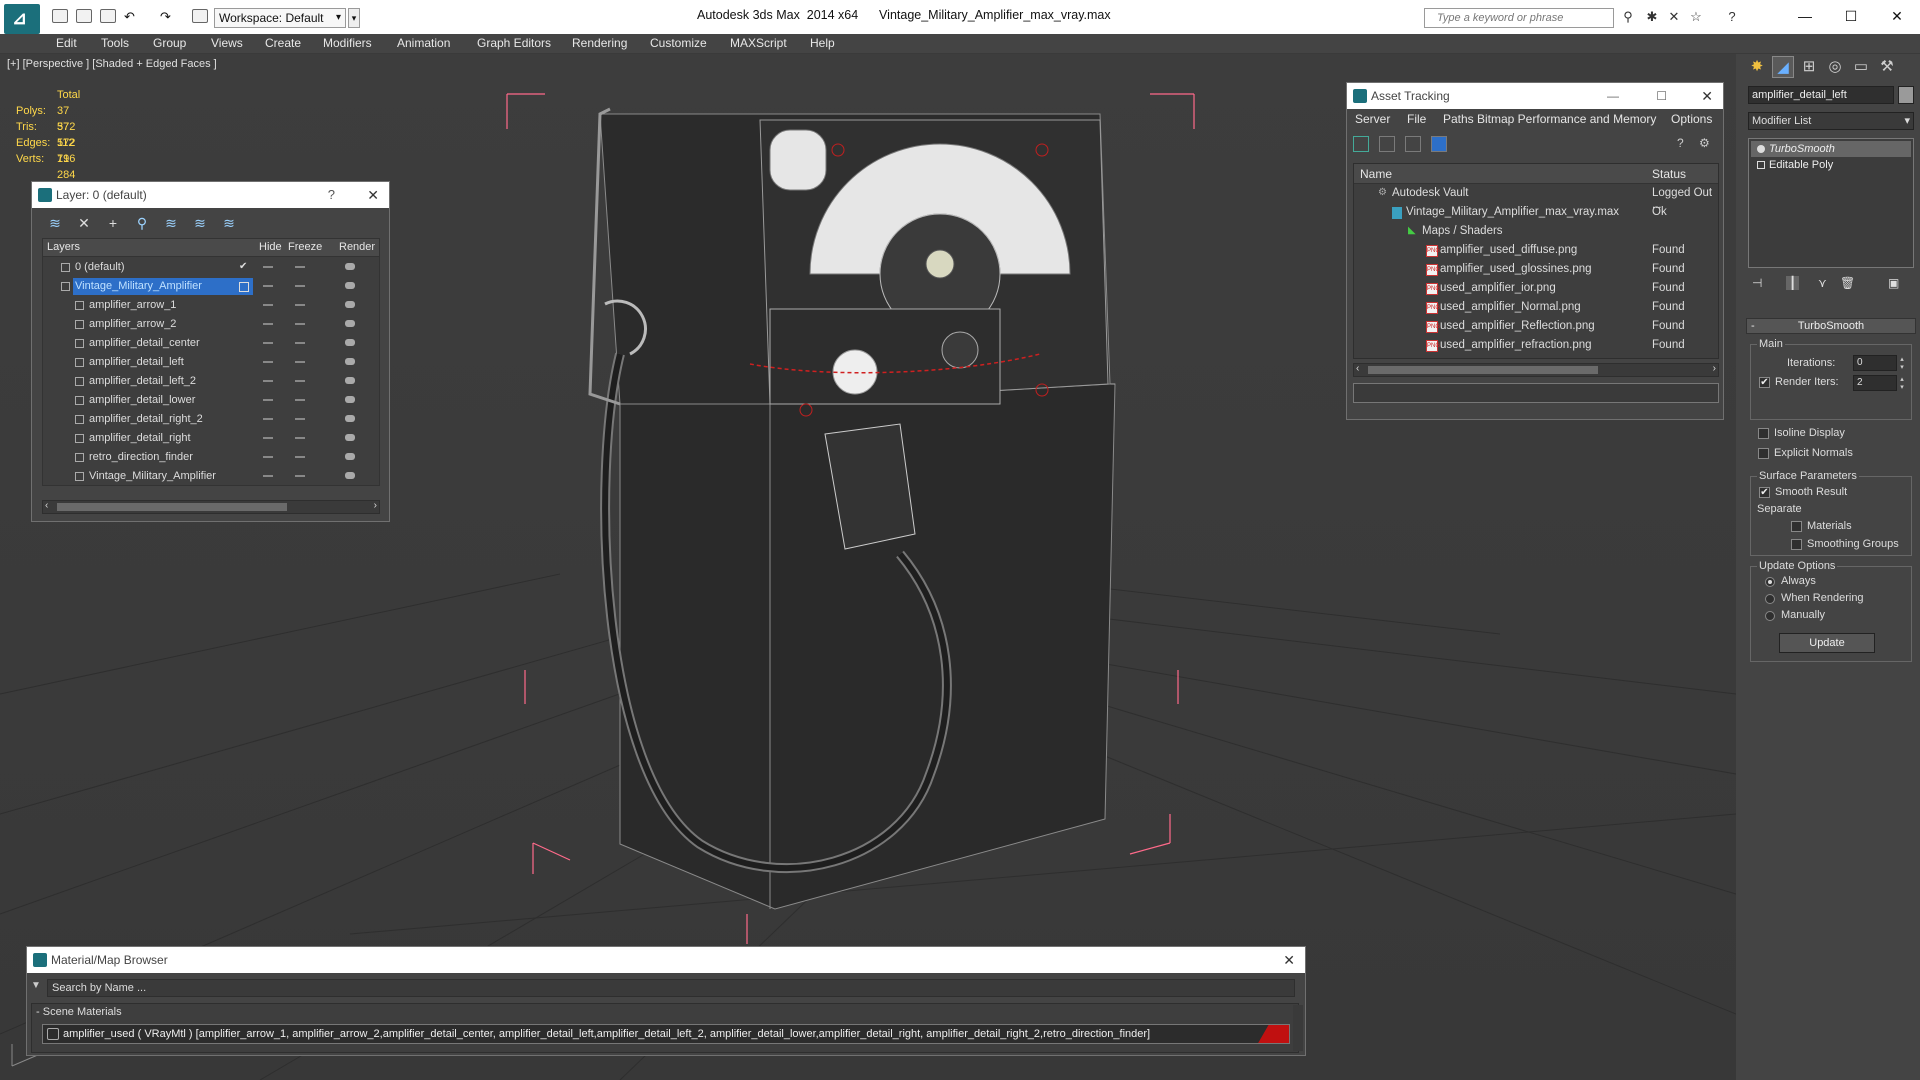  I want to click on asset-row: PNG amplifier_used_glossines.png Found, so click(1536, 269).